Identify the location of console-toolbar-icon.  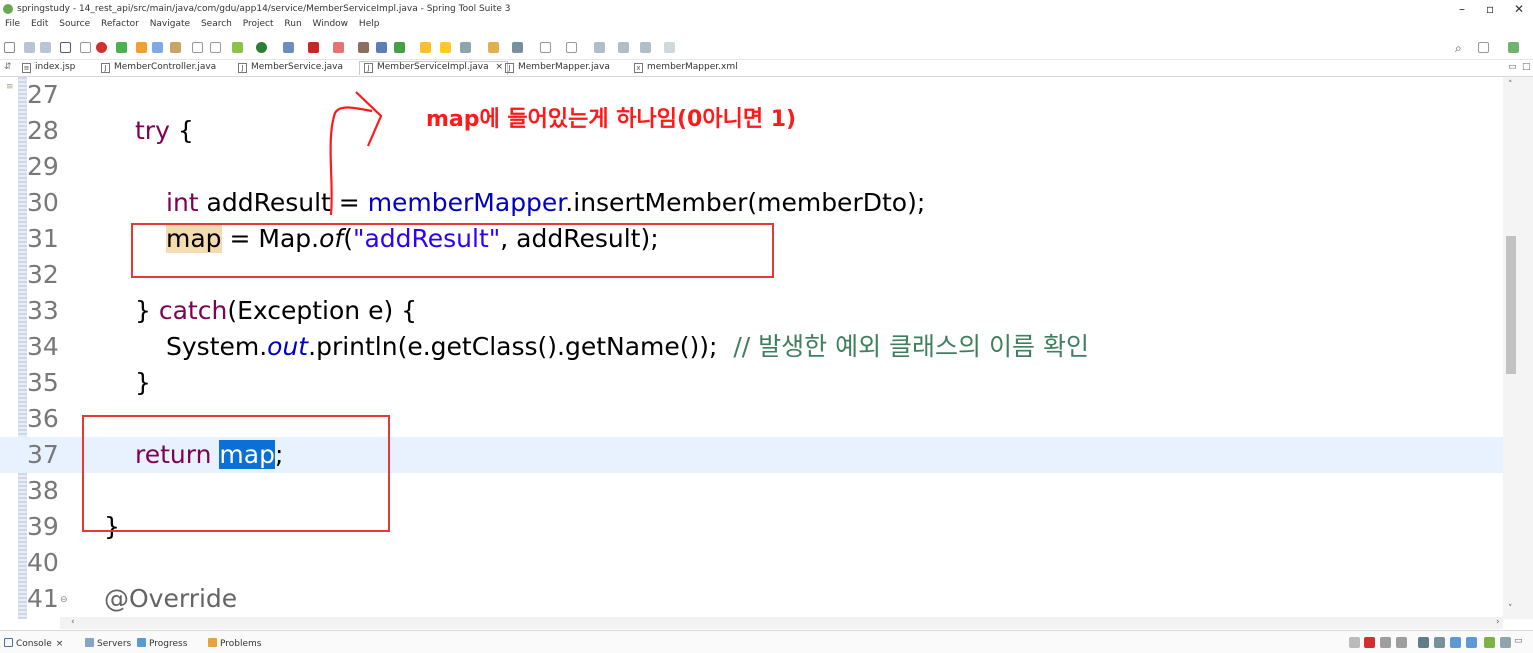
(1354, 642).